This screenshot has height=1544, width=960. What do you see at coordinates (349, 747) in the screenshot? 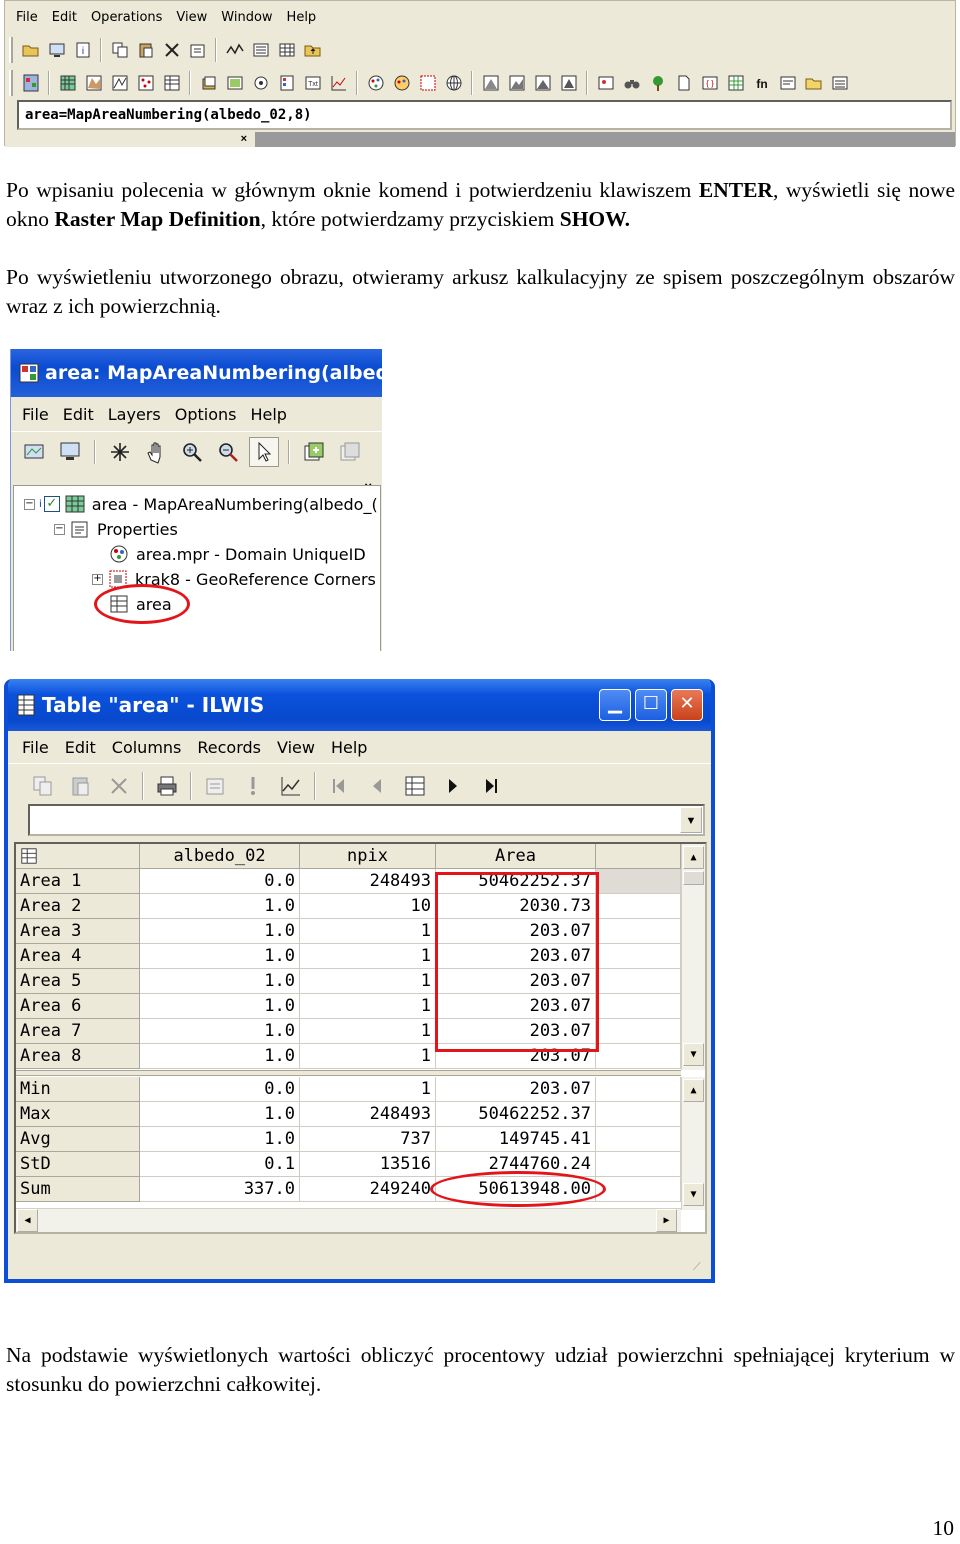
I see `table-menu-help: Help` at bounding box center [349, 747].